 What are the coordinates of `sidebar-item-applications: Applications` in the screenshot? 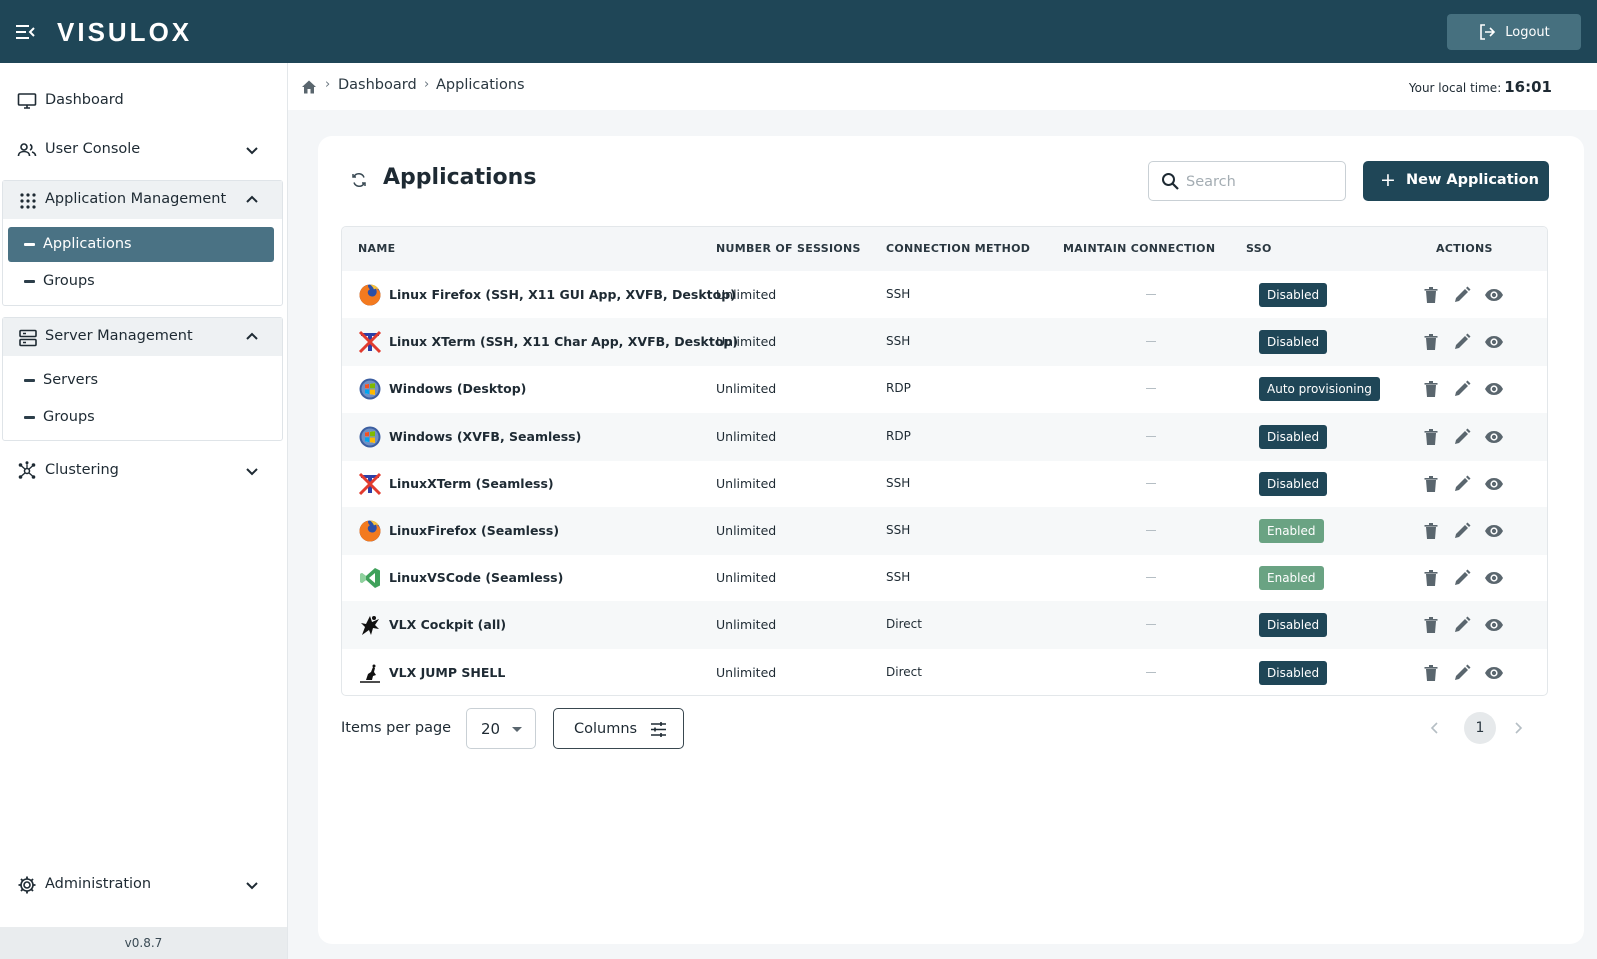 It's located at (141, 244).